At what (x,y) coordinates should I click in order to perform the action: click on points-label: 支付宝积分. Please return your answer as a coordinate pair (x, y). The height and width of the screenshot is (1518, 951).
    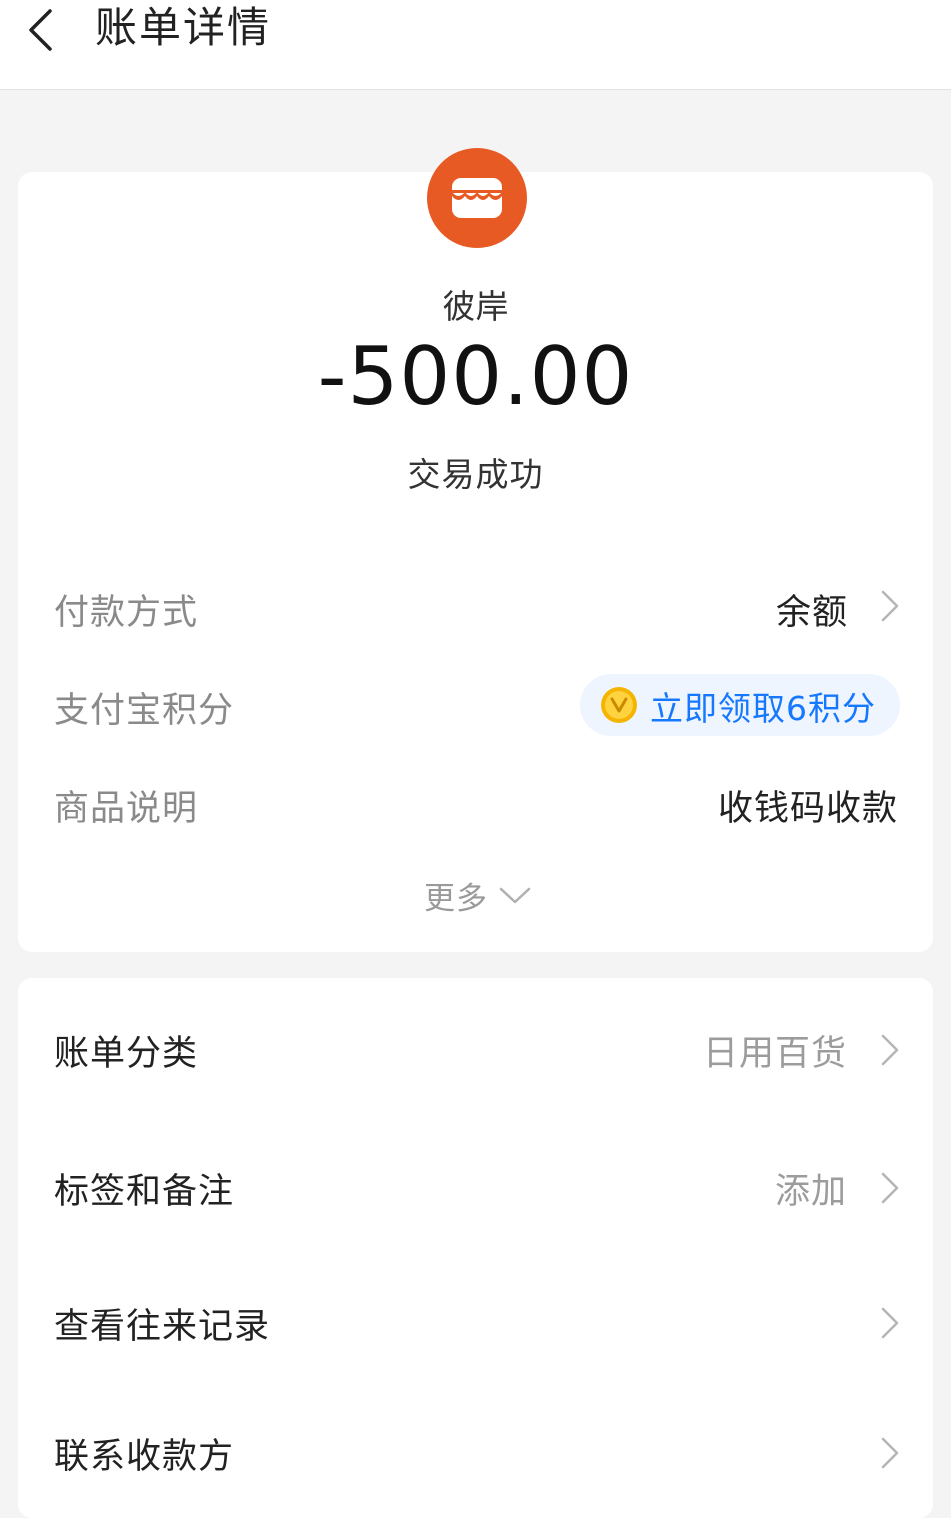
    Looking at the image, I should click on (144, 711).